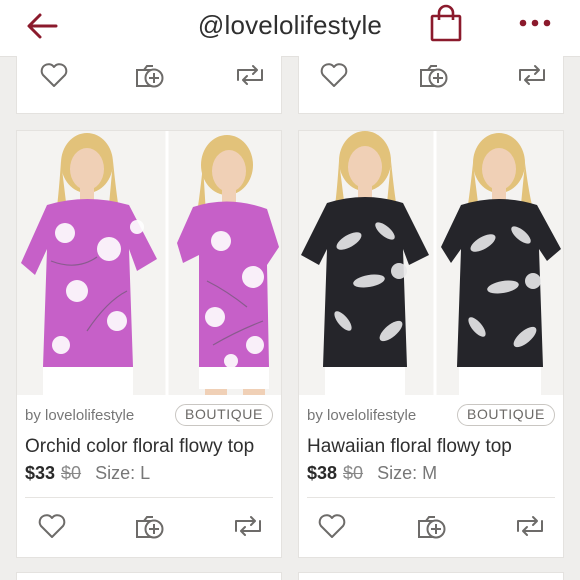 The height and width of the screenshot is (580, 580). Describe the element at coordinates (123, 473) in the screenshot. I see `size-label: Size: L` at that location.